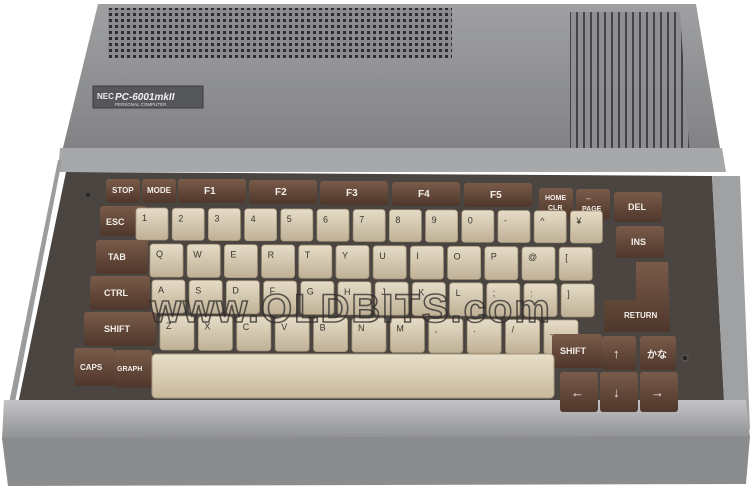  I want to click on key-page-arrow-icon: ↔, so click(588, 198).